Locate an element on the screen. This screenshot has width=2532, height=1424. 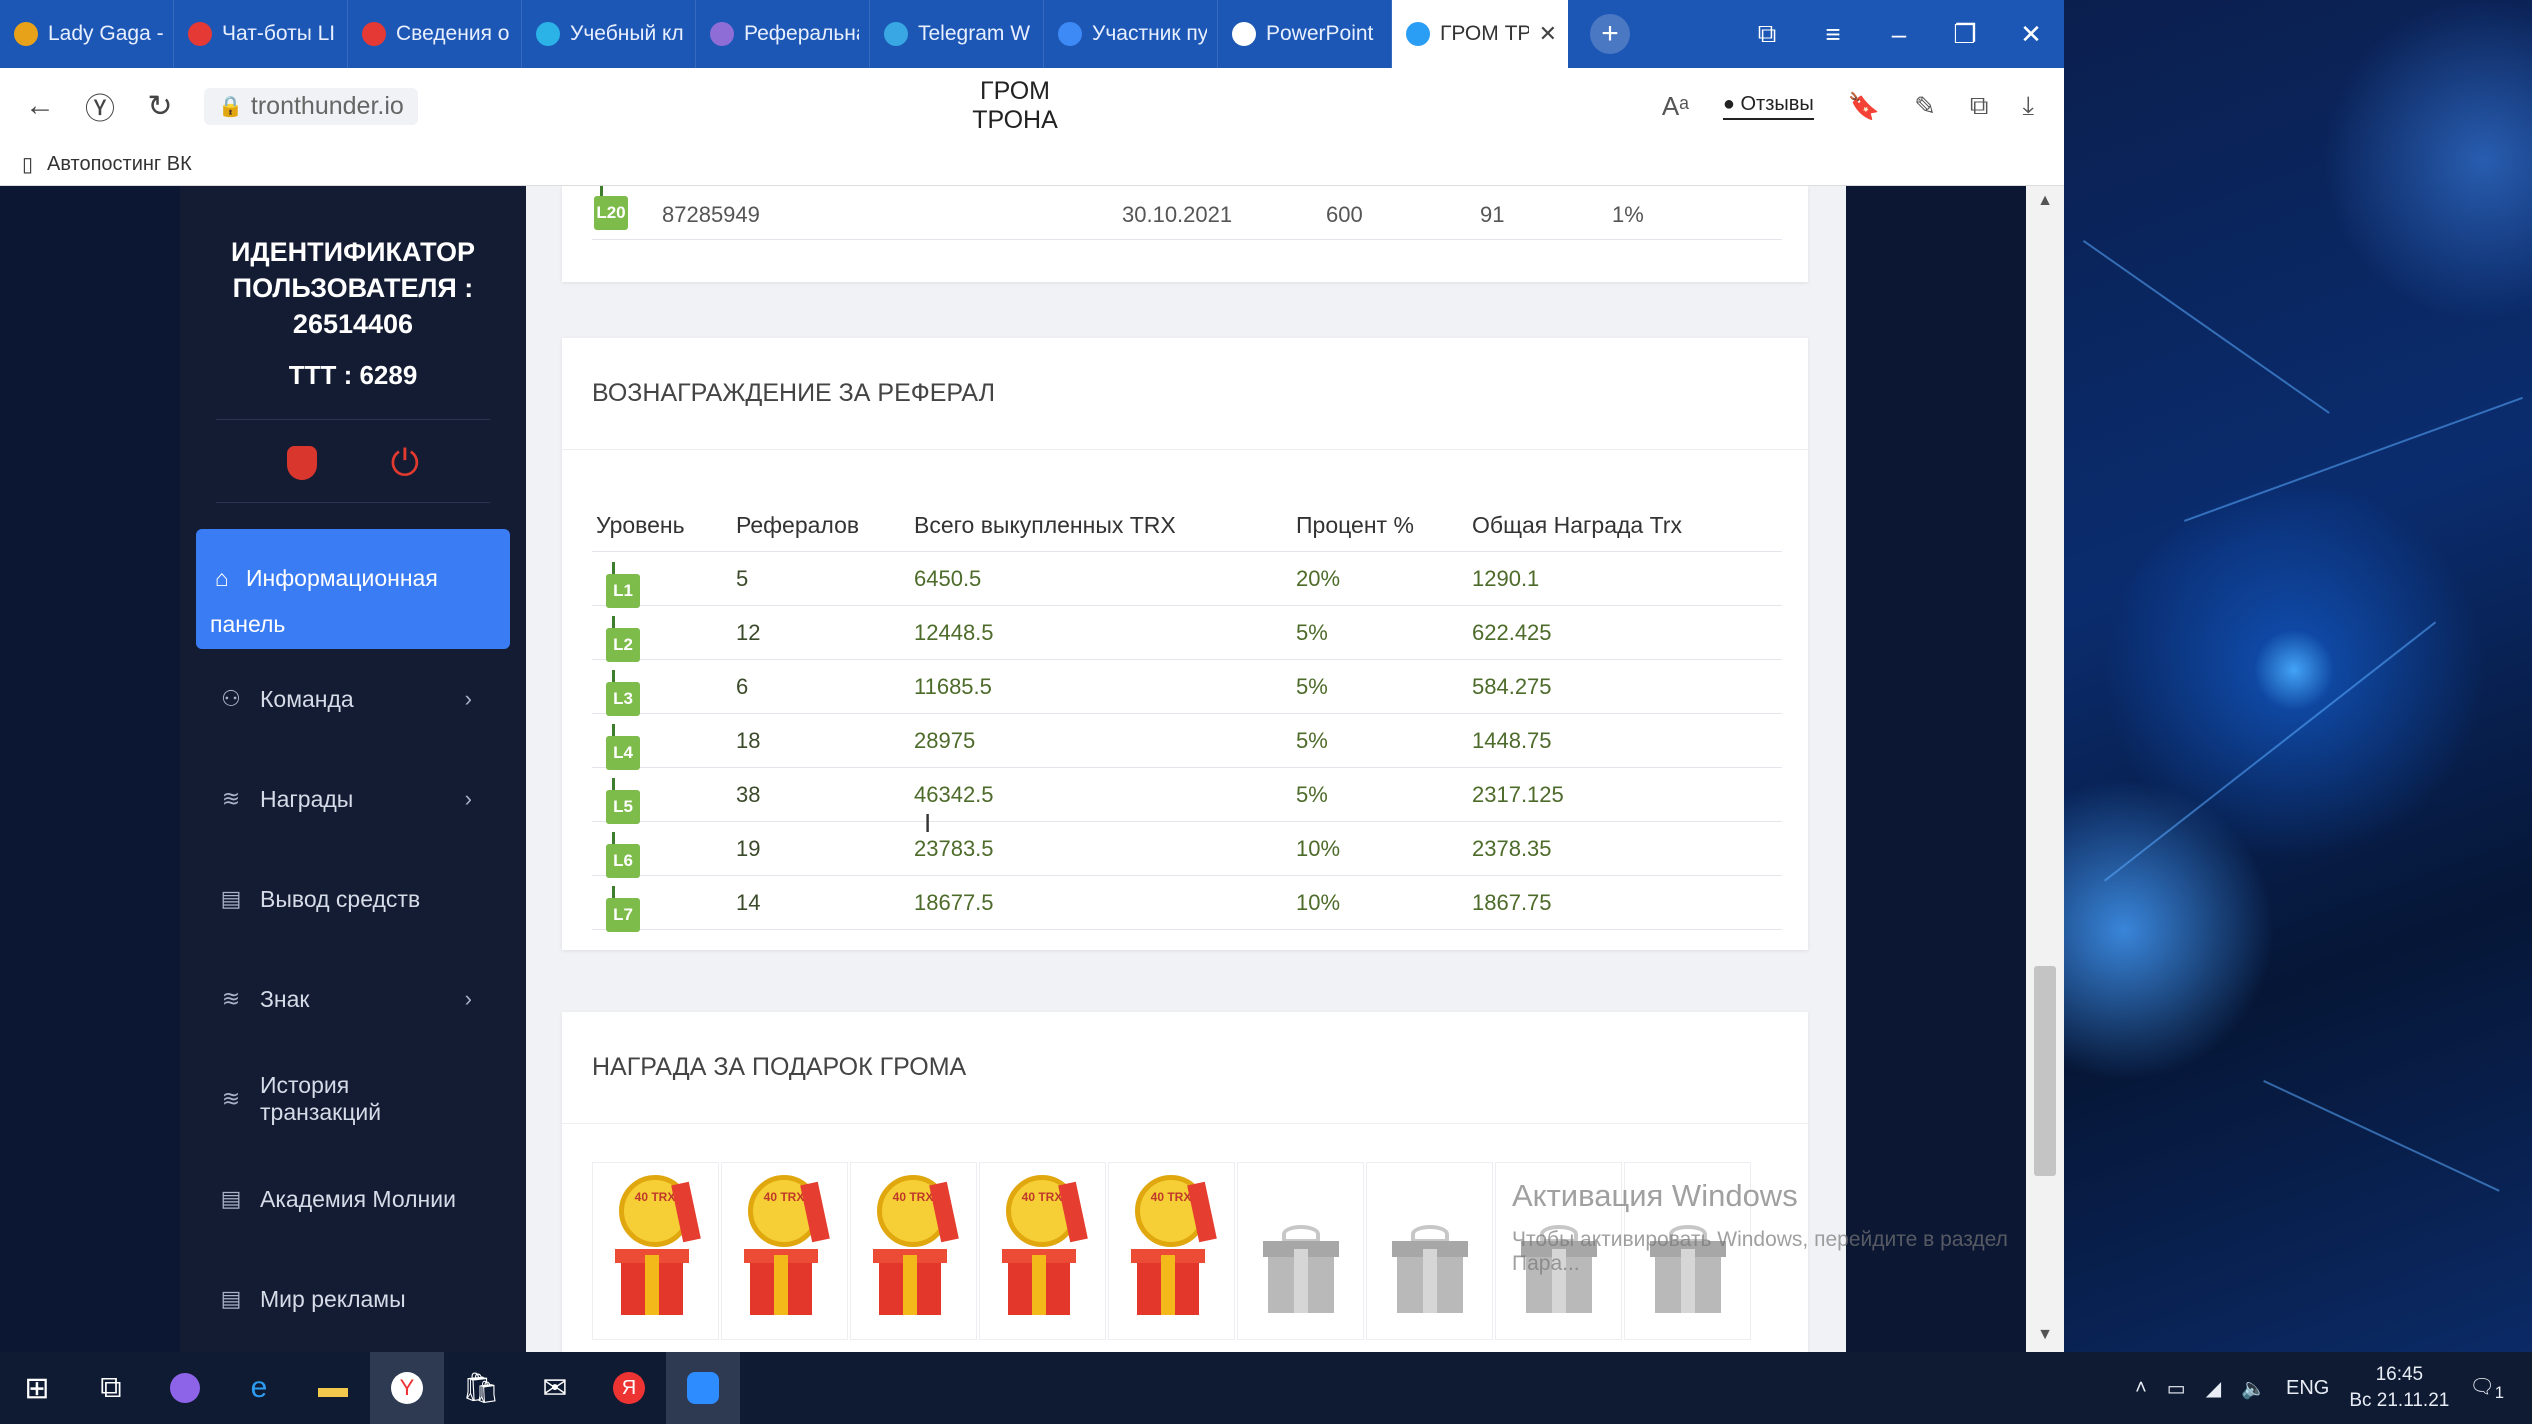
browser-tab: Lady Gaga - is located at coordinates (87, 34).